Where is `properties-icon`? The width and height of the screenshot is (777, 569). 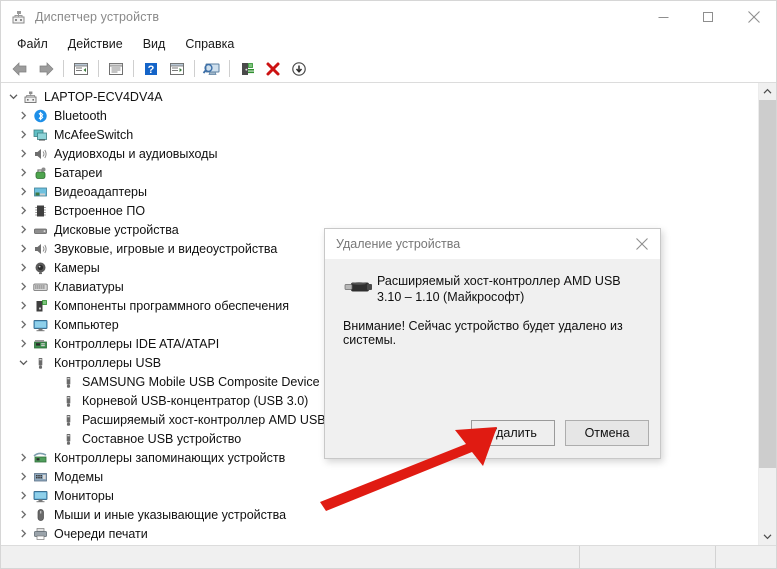
properties-icon is located at coordinates (116, 69).